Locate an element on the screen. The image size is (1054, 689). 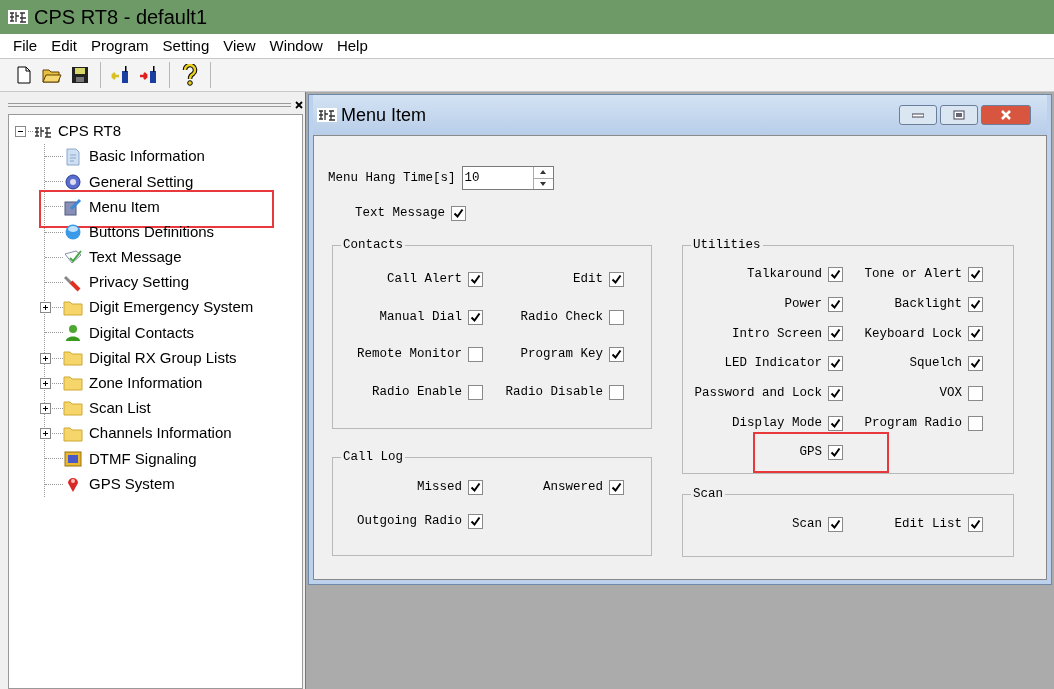
checkbox-label: Power is located at coordinates (803, 304).